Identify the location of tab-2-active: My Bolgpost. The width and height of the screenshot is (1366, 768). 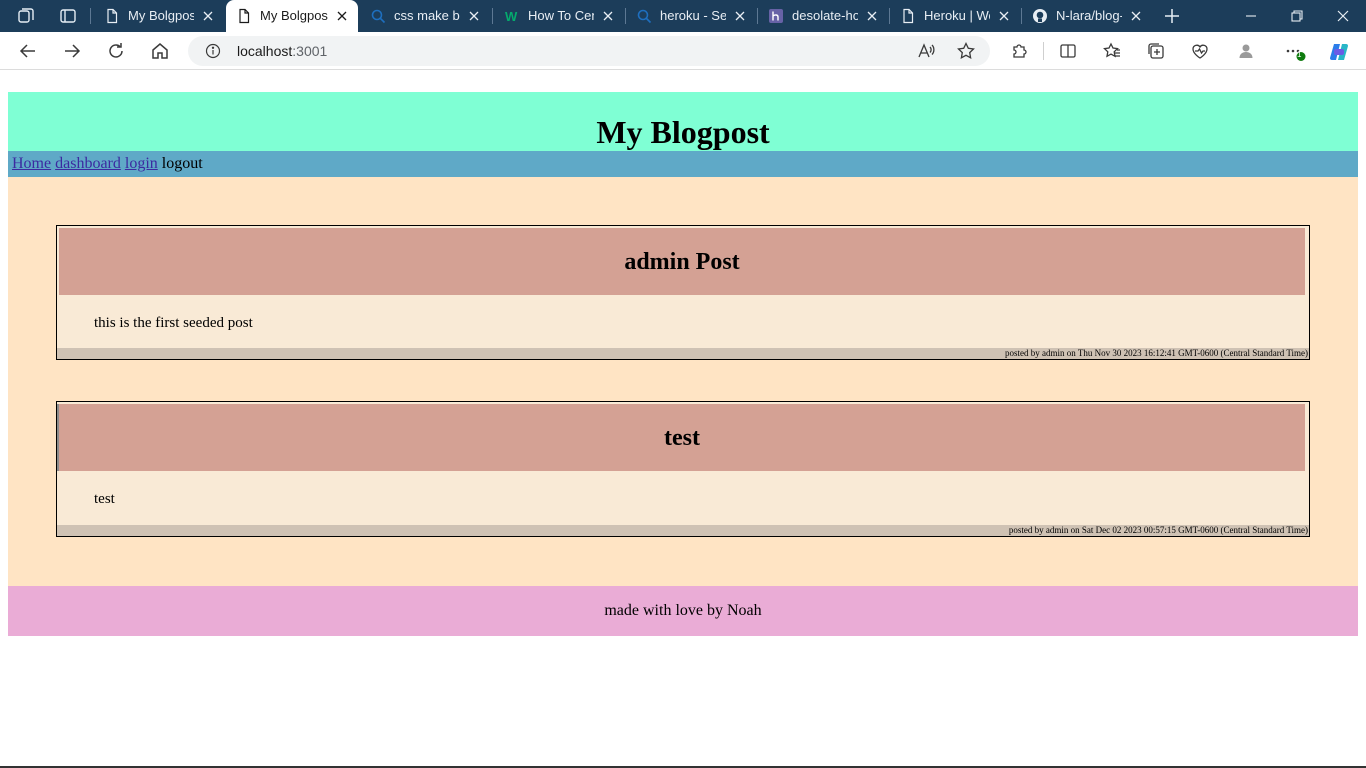
(292, 16).